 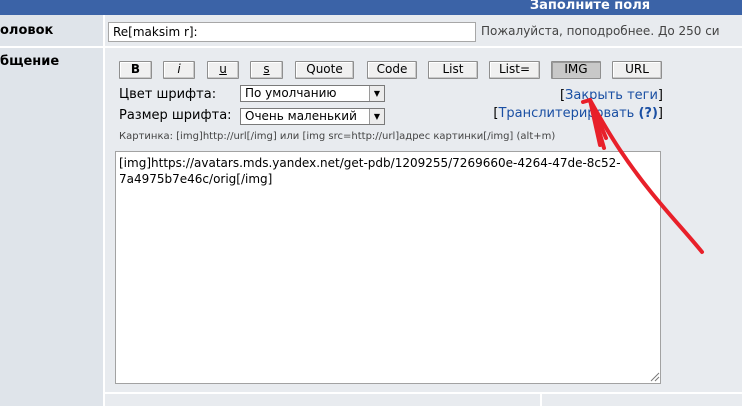 I want to click on subject-hint: Пожалуйста, поподробнее. До 250 си, so click(x=600, y=31).